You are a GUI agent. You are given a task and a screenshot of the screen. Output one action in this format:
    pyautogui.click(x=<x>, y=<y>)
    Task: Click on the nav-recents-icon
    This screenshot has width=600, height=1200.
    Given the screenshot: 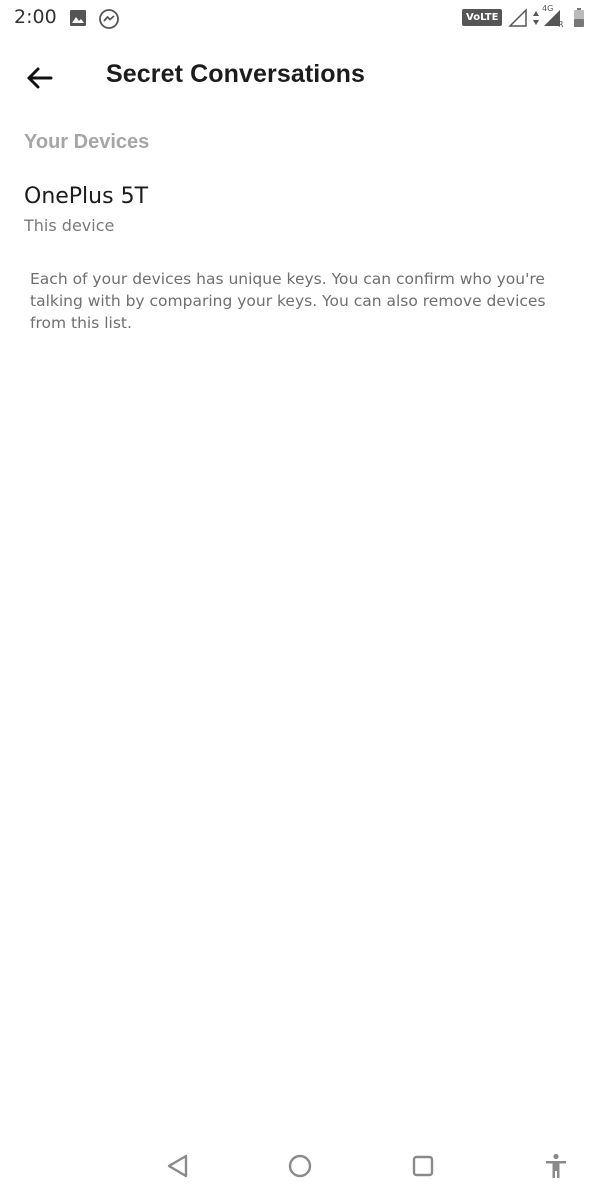 What is the action you would take?
    pyautogui.click(x=423, y=1166)
    